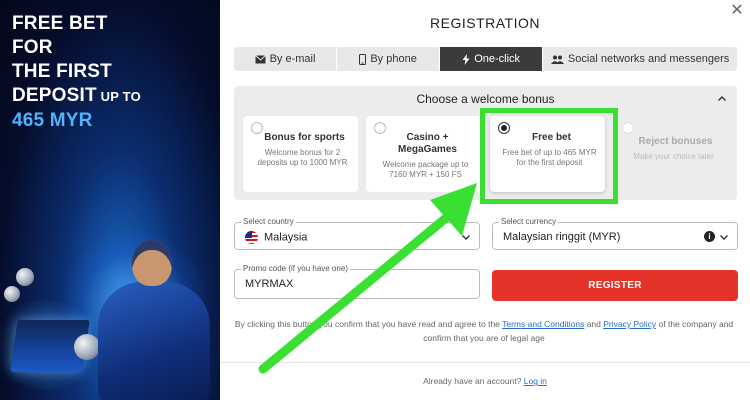  I want to click on tab-social-networks: Social networks and messengers, so click(640, 59).